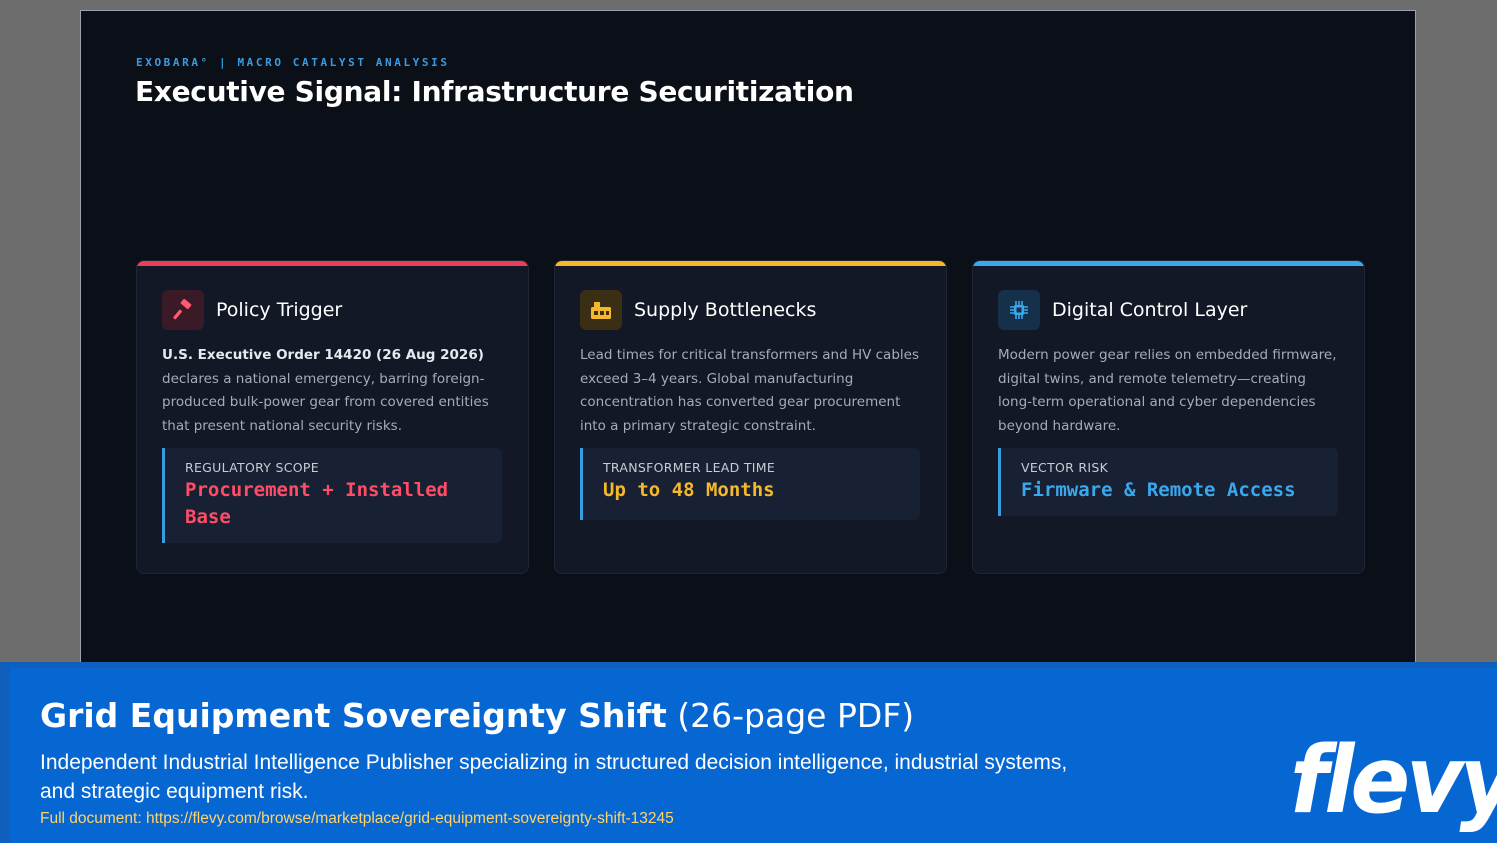 The height and width of the screenshot is (843, 1497). Describe the element at coordinates (293, 62) in the screenshot. I see `slide-kicker: EXOBARA° | MACRO CATALYST ANALYSIS` at that location.